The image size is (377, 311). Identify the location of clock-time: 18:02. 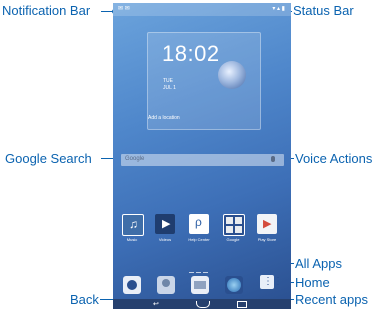
(191, 53).